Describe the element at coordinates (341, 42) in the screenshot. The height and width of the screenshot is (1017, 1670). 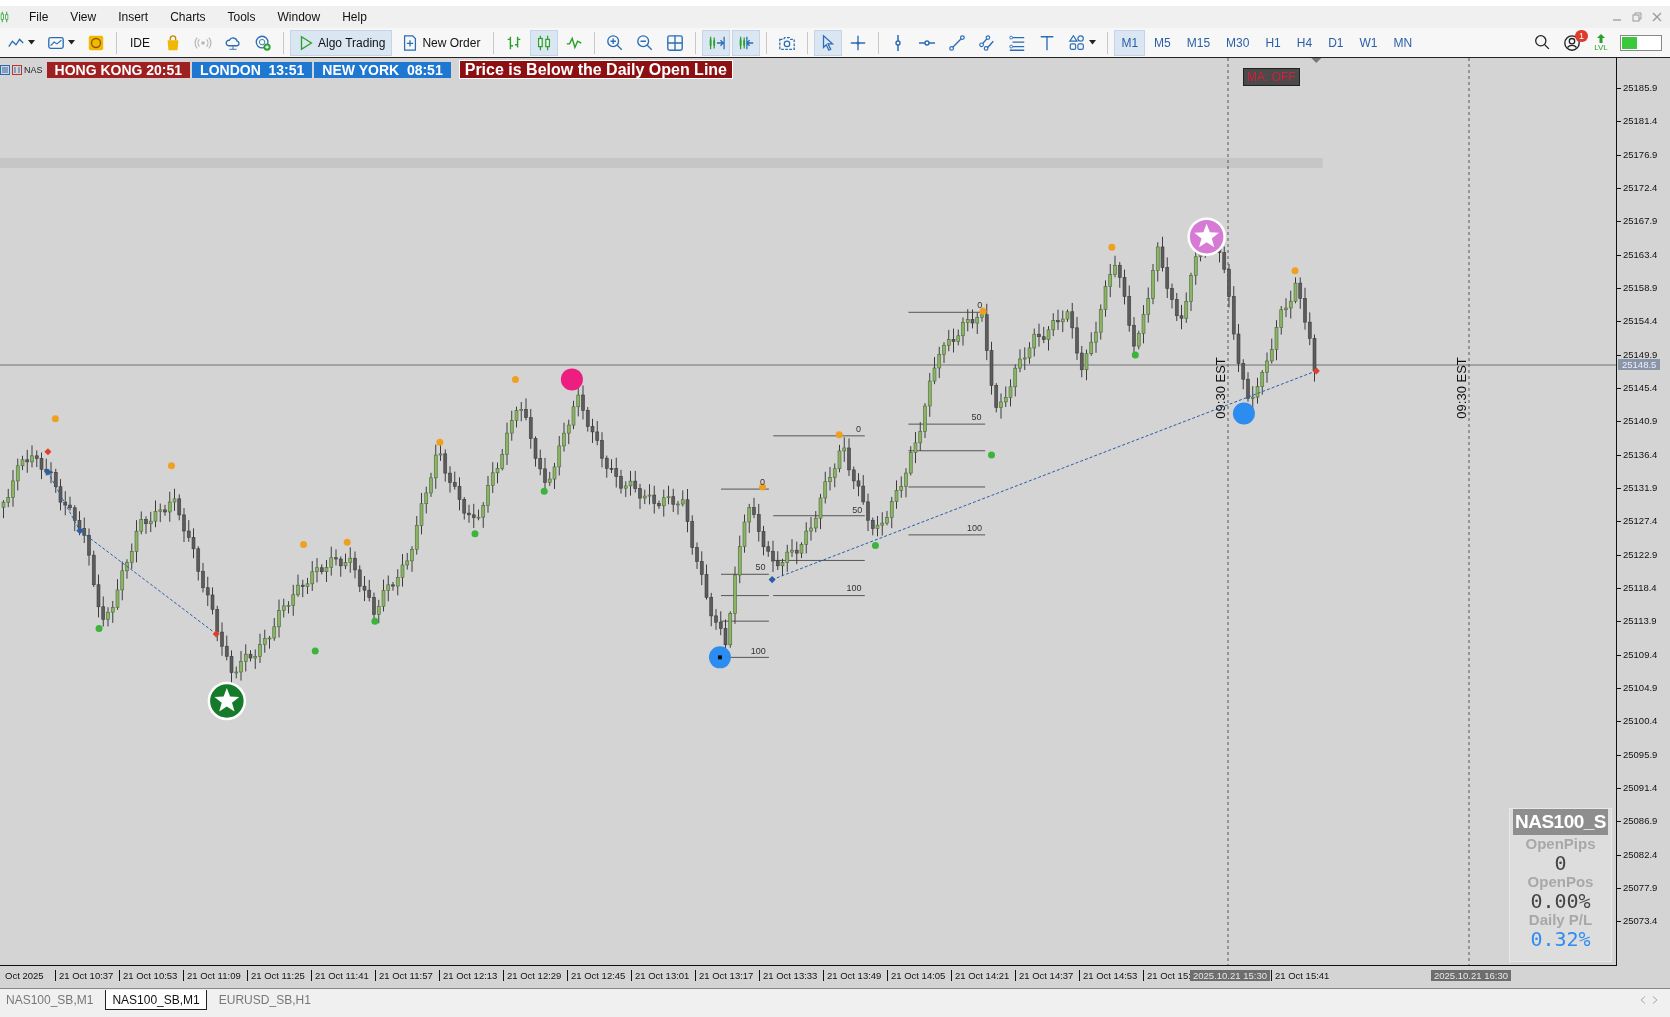
I see `algo-trading-button: Algo Trading` at that location.